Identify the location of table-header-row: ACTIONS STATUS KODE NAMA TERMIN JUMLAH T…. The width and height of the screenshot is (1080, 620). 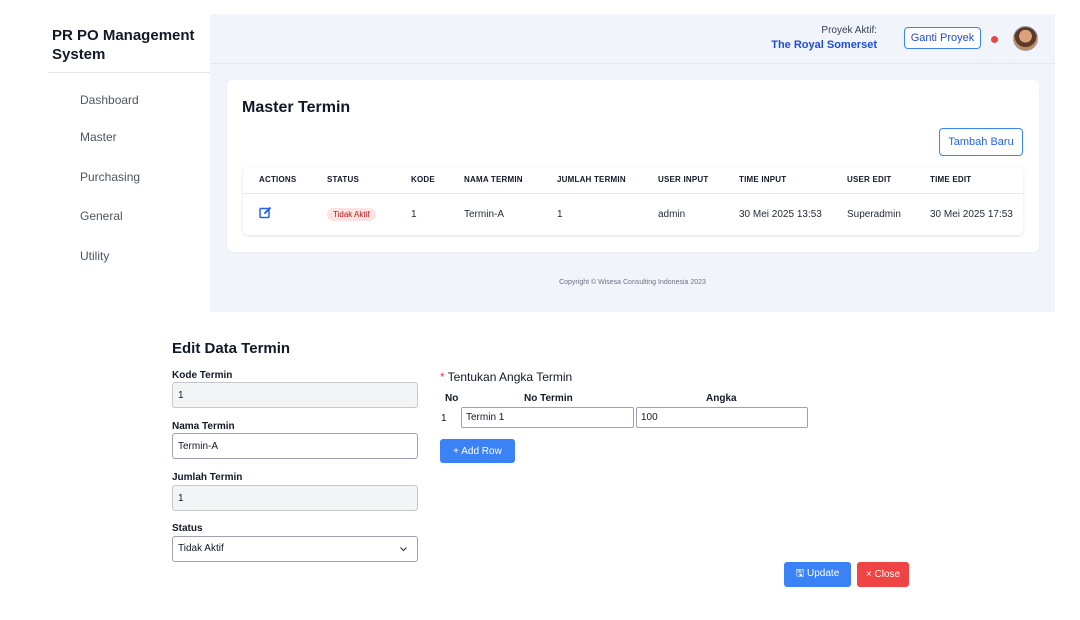
(633, 180).